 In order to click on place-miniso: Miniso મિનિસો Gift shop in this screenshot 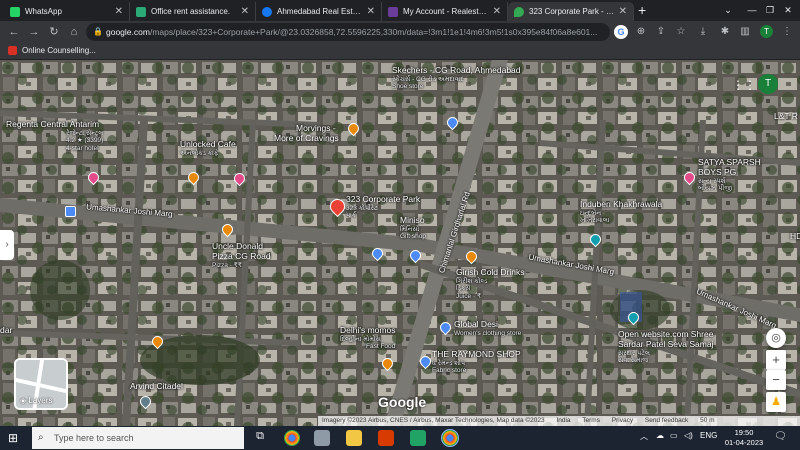, I will do `click(413, 228)`.